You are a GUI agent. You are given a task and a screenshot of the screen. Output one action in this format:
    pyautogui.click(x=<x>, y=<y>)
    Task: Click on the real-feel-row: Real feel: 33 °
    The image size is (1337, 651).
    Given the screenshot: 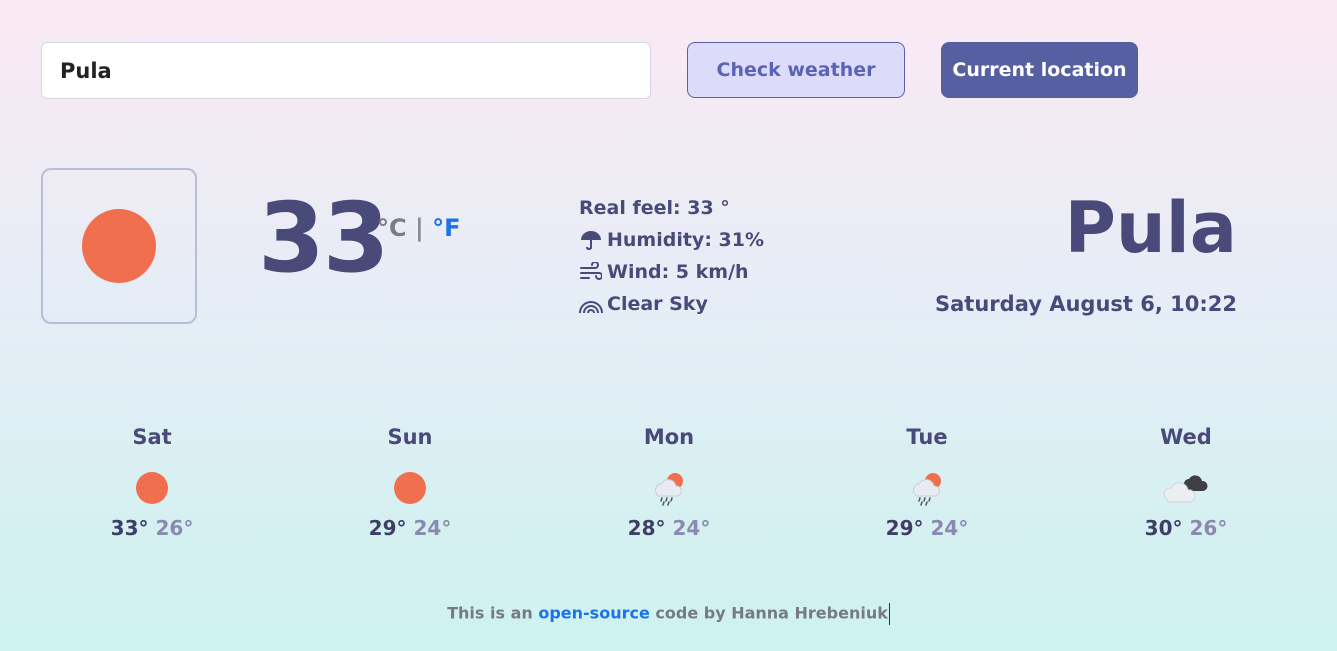 What is the action you would take?
    pyautogui.click(x=671, y=208)
    